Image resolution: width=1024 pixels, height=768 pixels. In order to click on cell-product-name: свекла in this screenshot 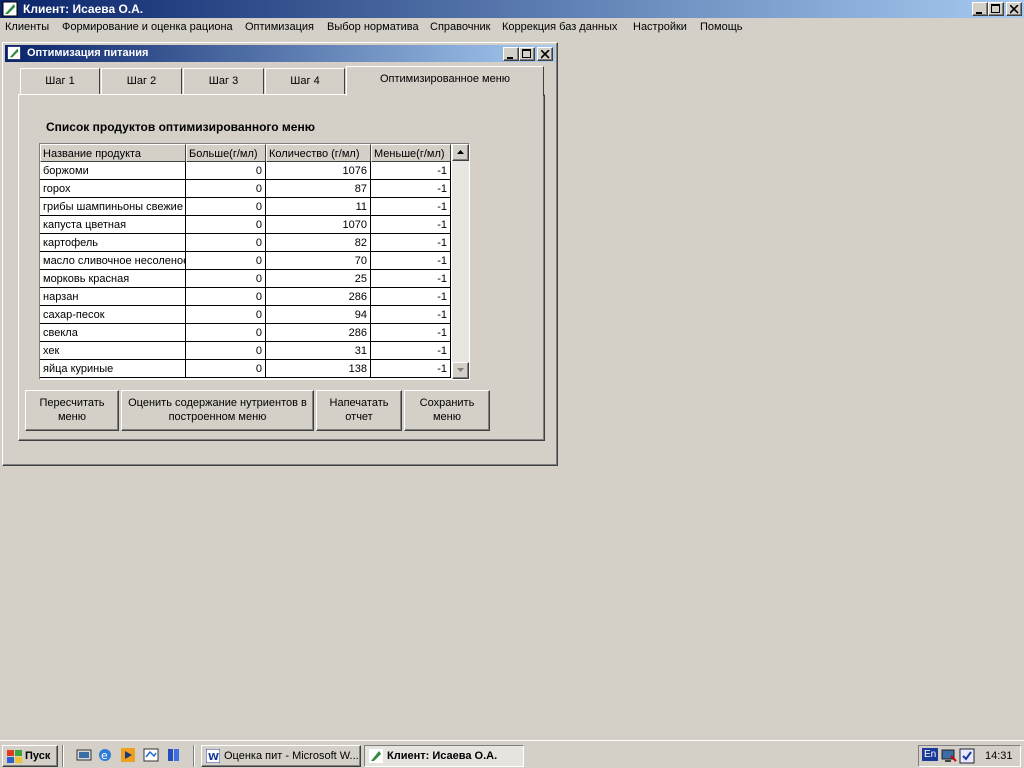, I will do `click(113, 333)`.